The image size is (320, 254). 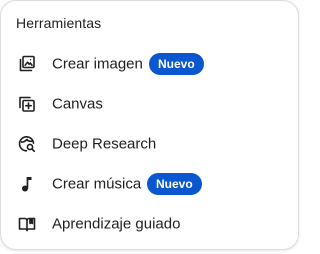 What do you see at coordinates (27, 64) in the screenshot?
I see `create-image-icon` at bounding box center [27, 64].